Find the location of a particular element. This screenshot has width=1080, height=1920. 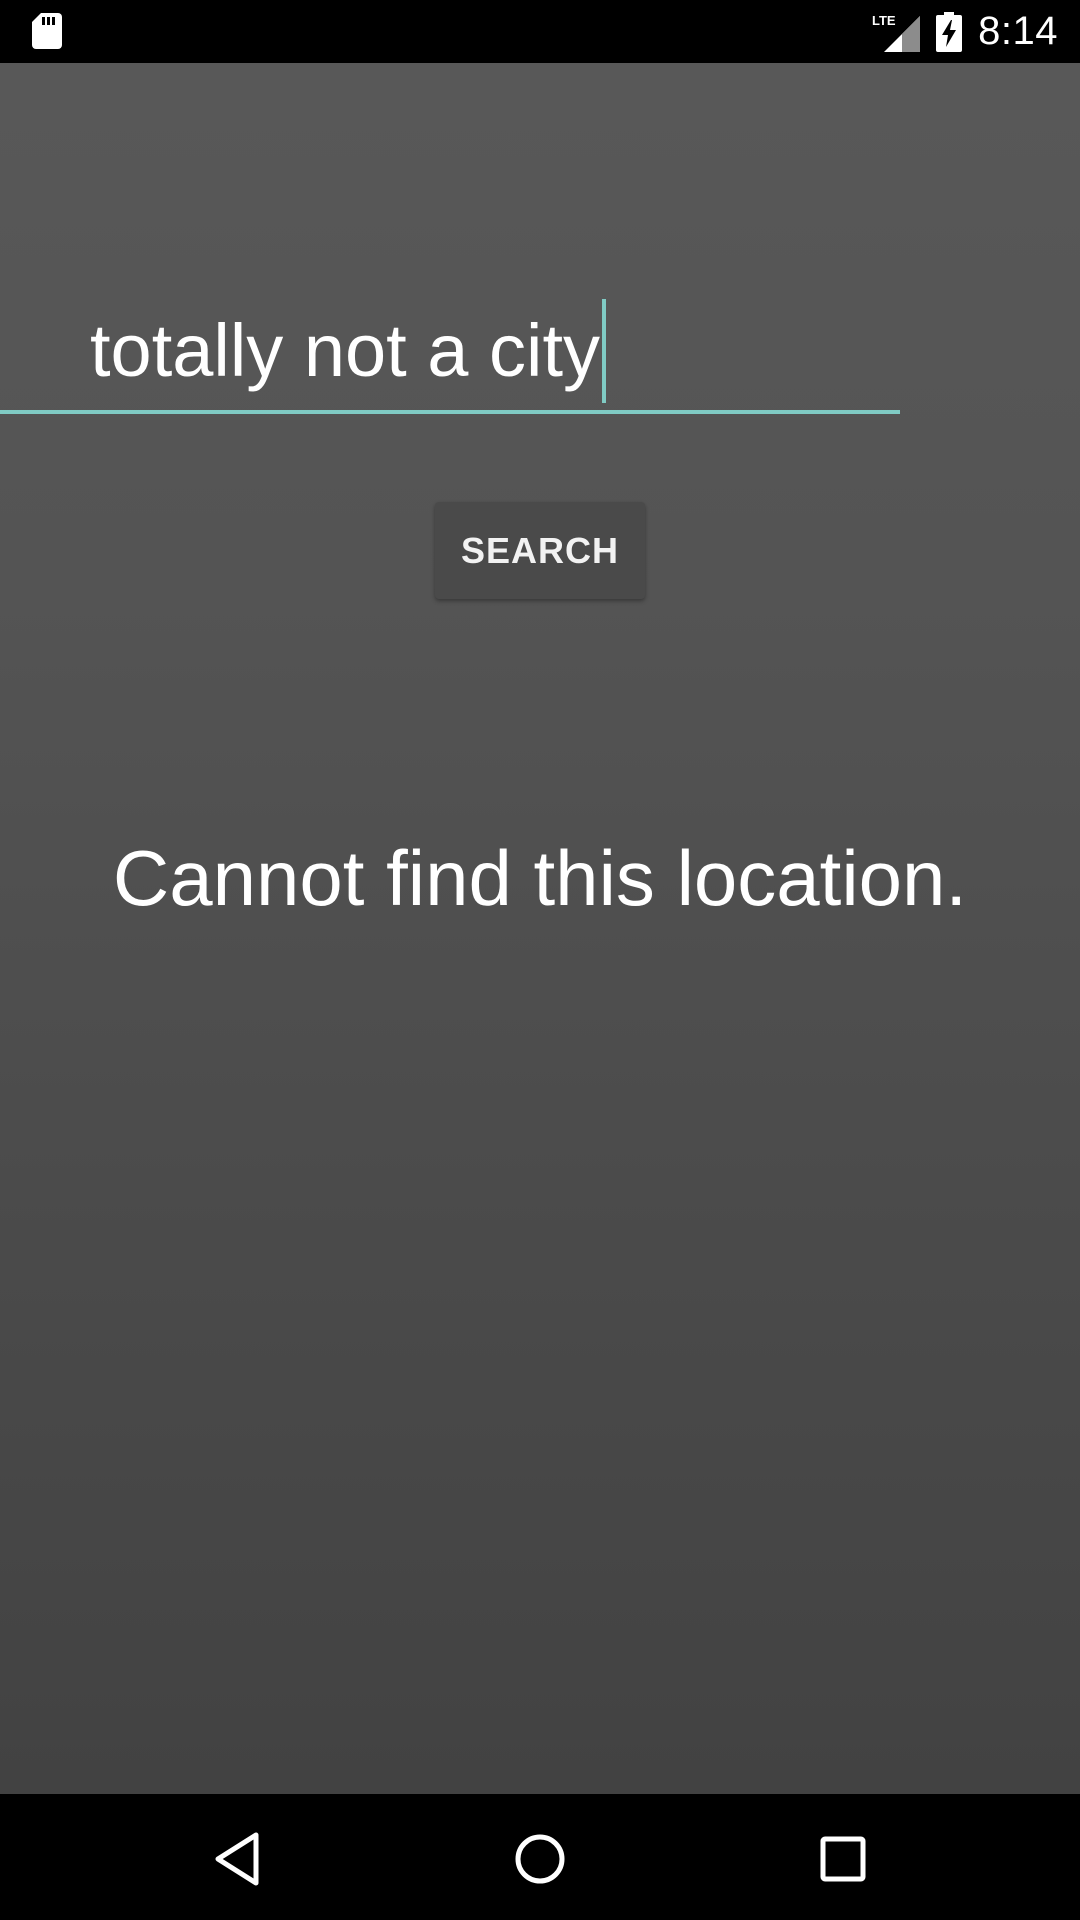

status-bar: LTE 8:14 is located at coordinates (540, 31).